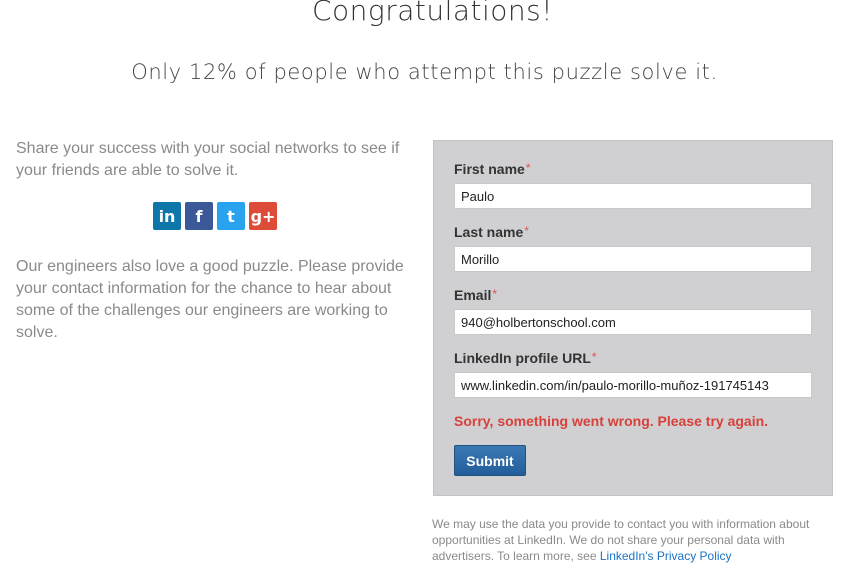 This screenshot has width=865, height=586. I want to click on linkedin-icon: in, so click(167, 216).